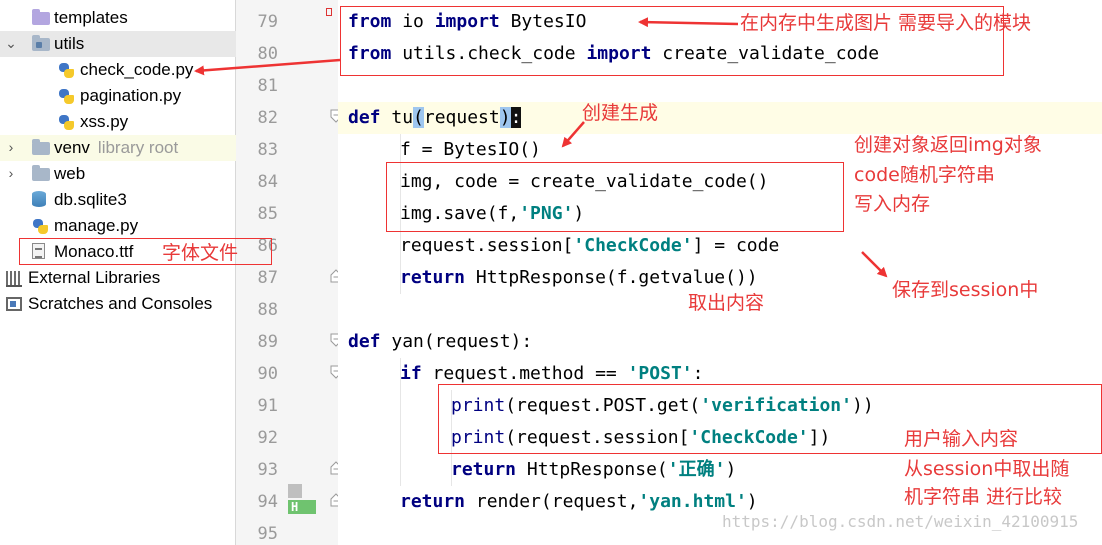 The height and width of the screenshot is (545, 1102). I want to click on code-line-89: def yan(request):, so click(440, 342).